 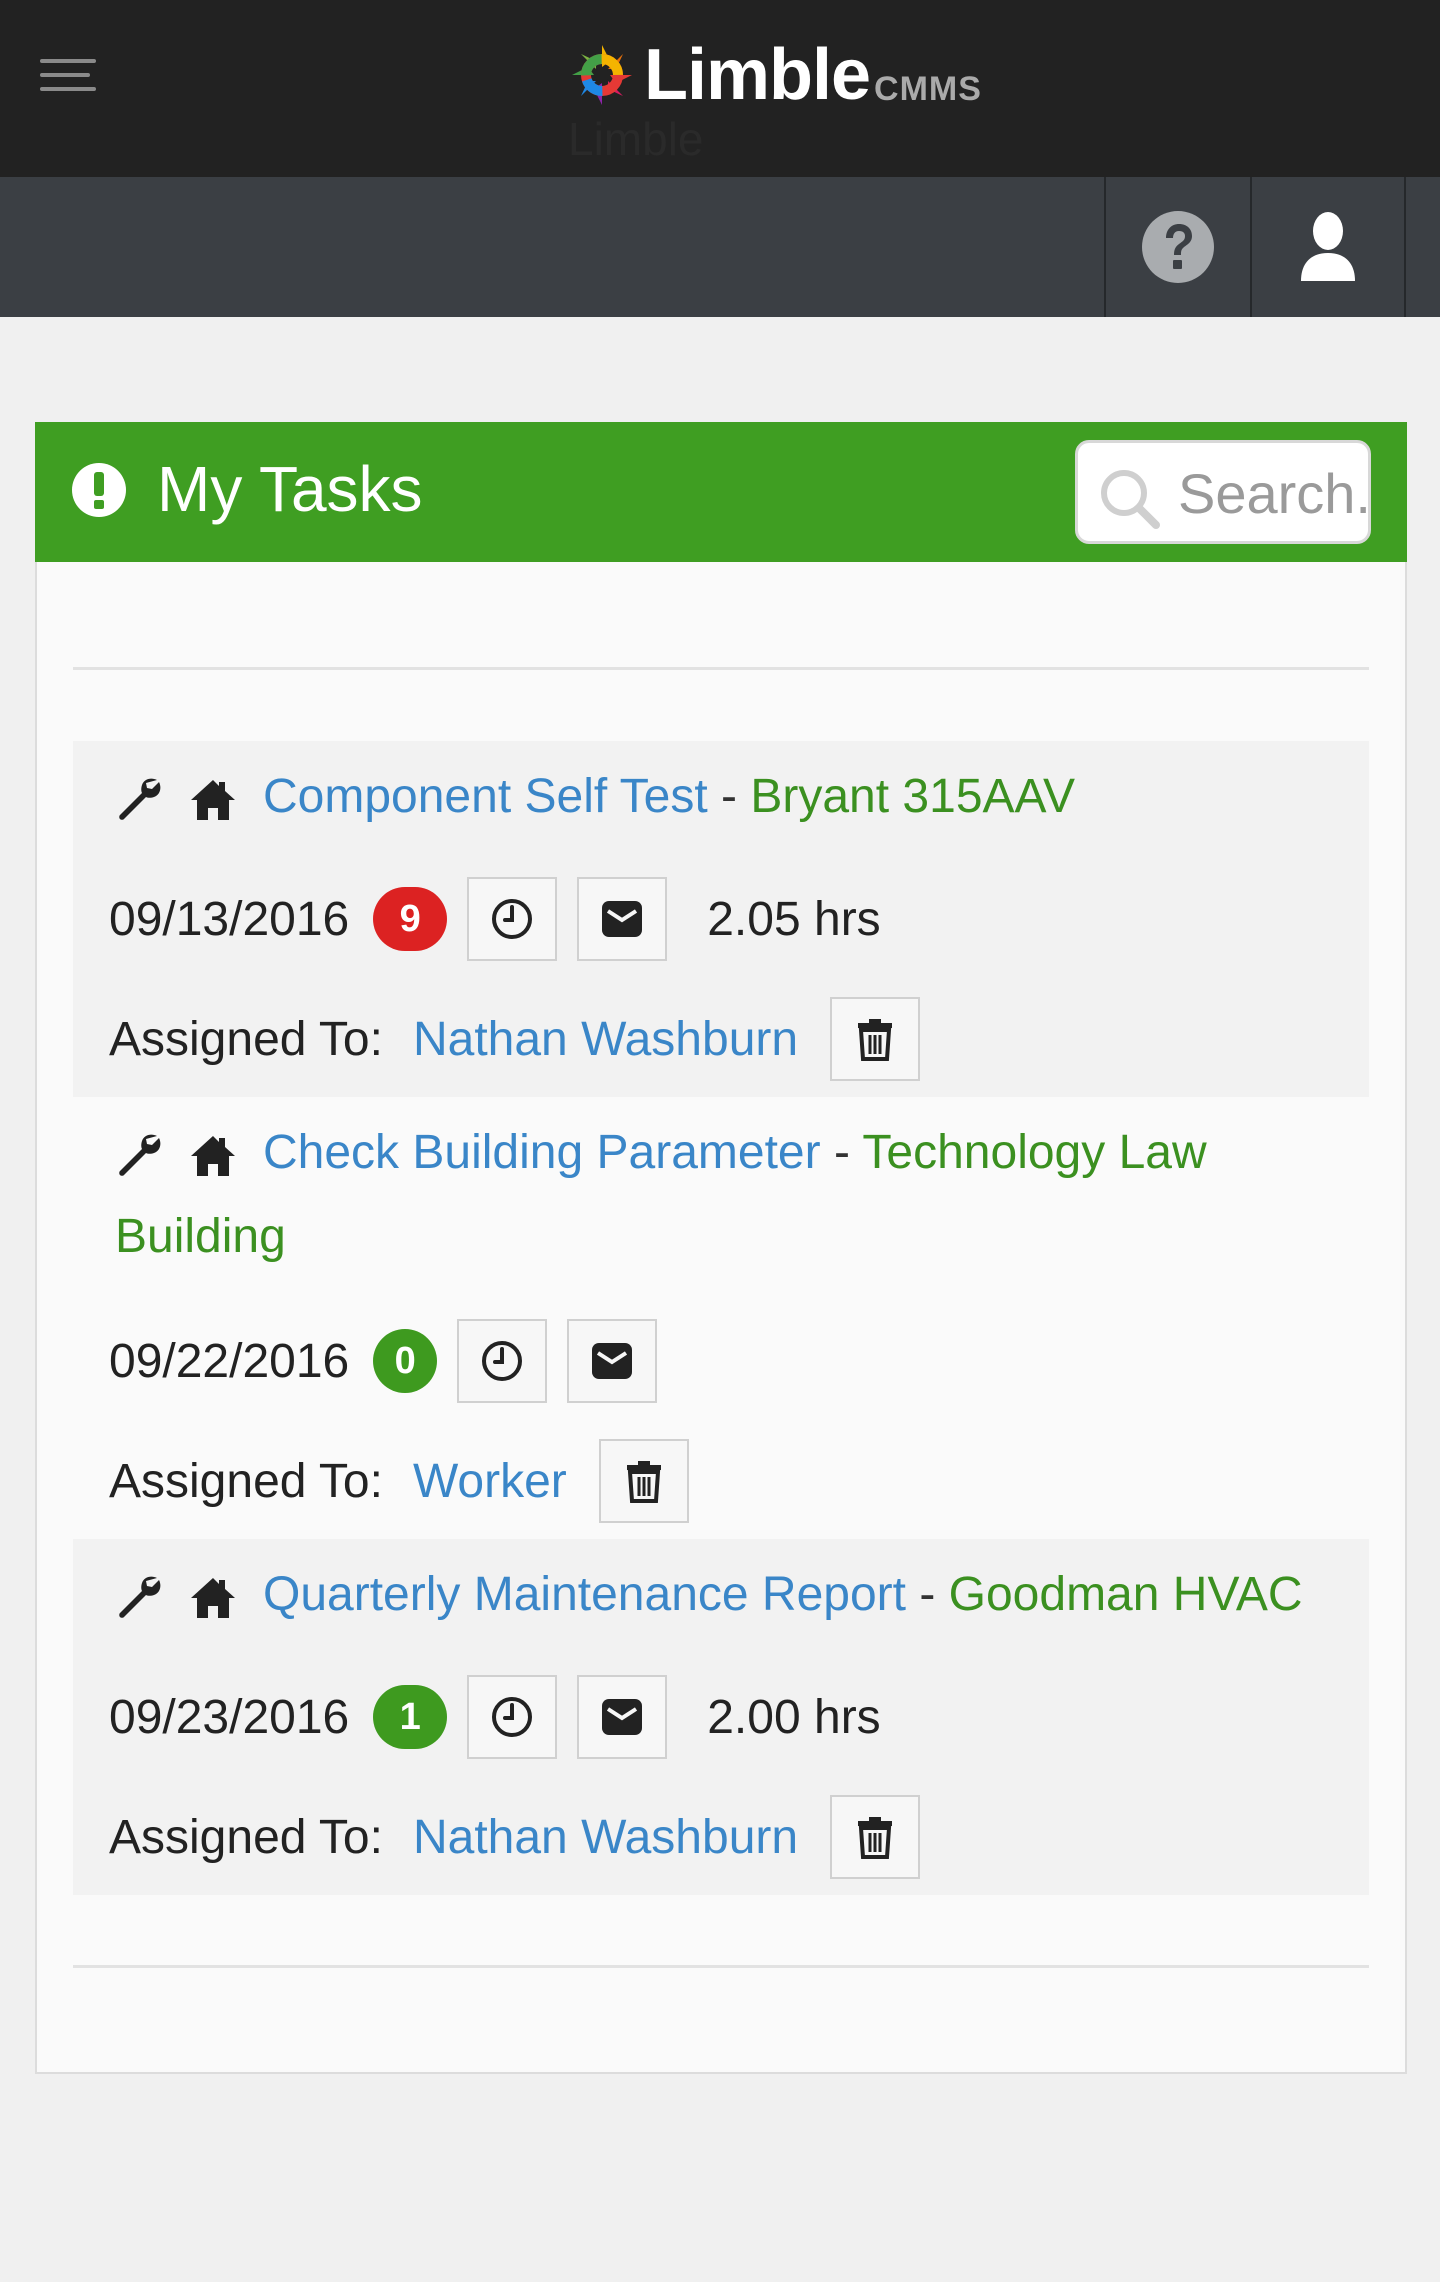 I want to click on app-logo: Limble CMMS, so click(x=774, y=75).